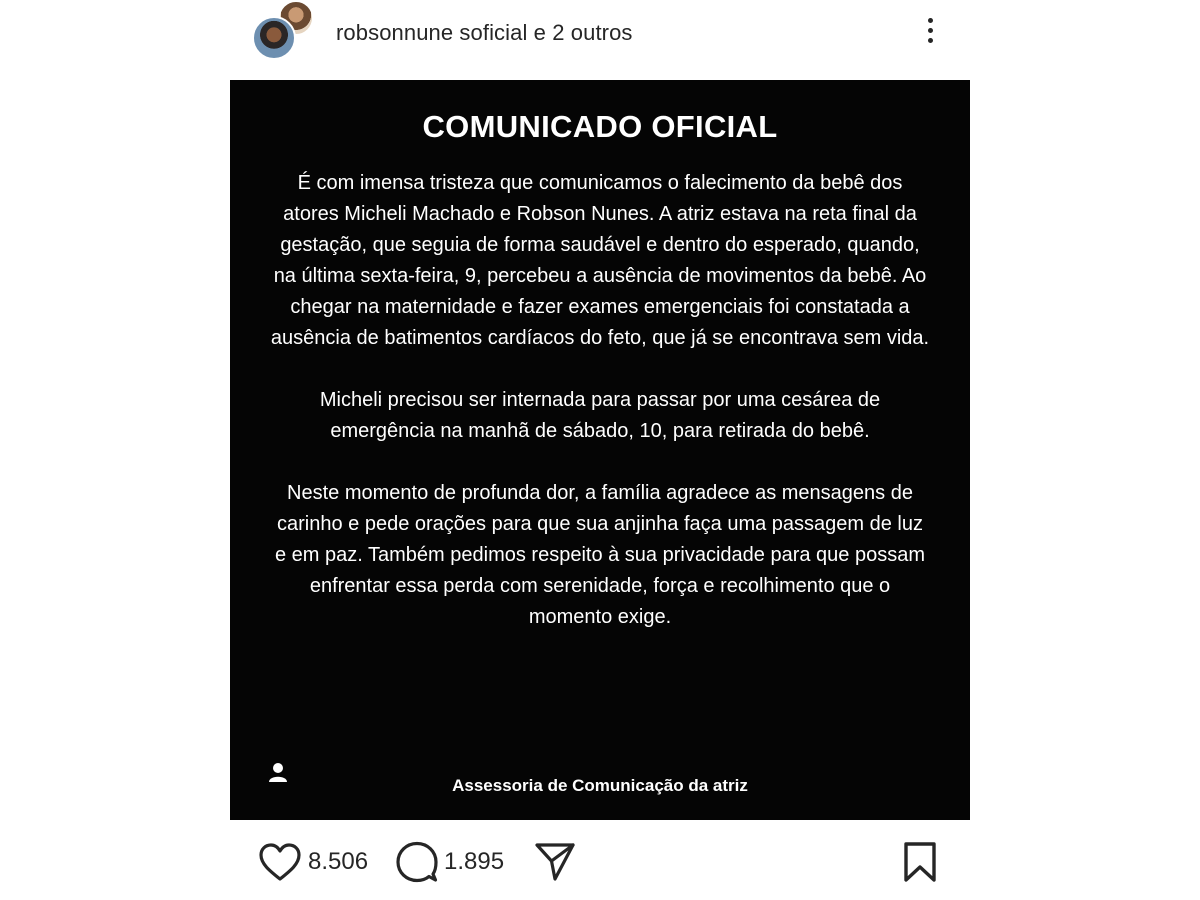 This screenshot has width=1200, height=900. I want to click on send-icon, so click(555, 862).